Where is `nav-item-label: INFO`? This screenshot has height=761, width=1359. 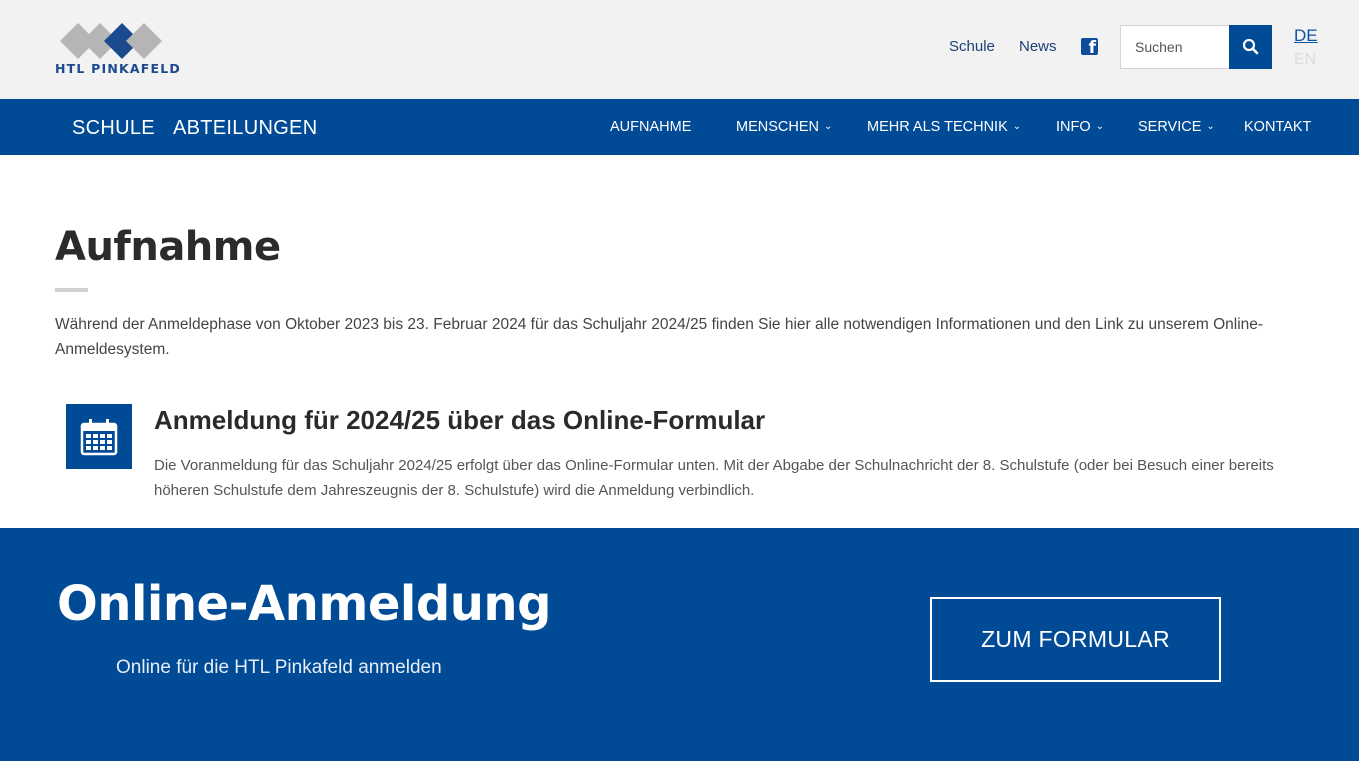 nav-item-label: INFO is located at coordinates (1073, 127).